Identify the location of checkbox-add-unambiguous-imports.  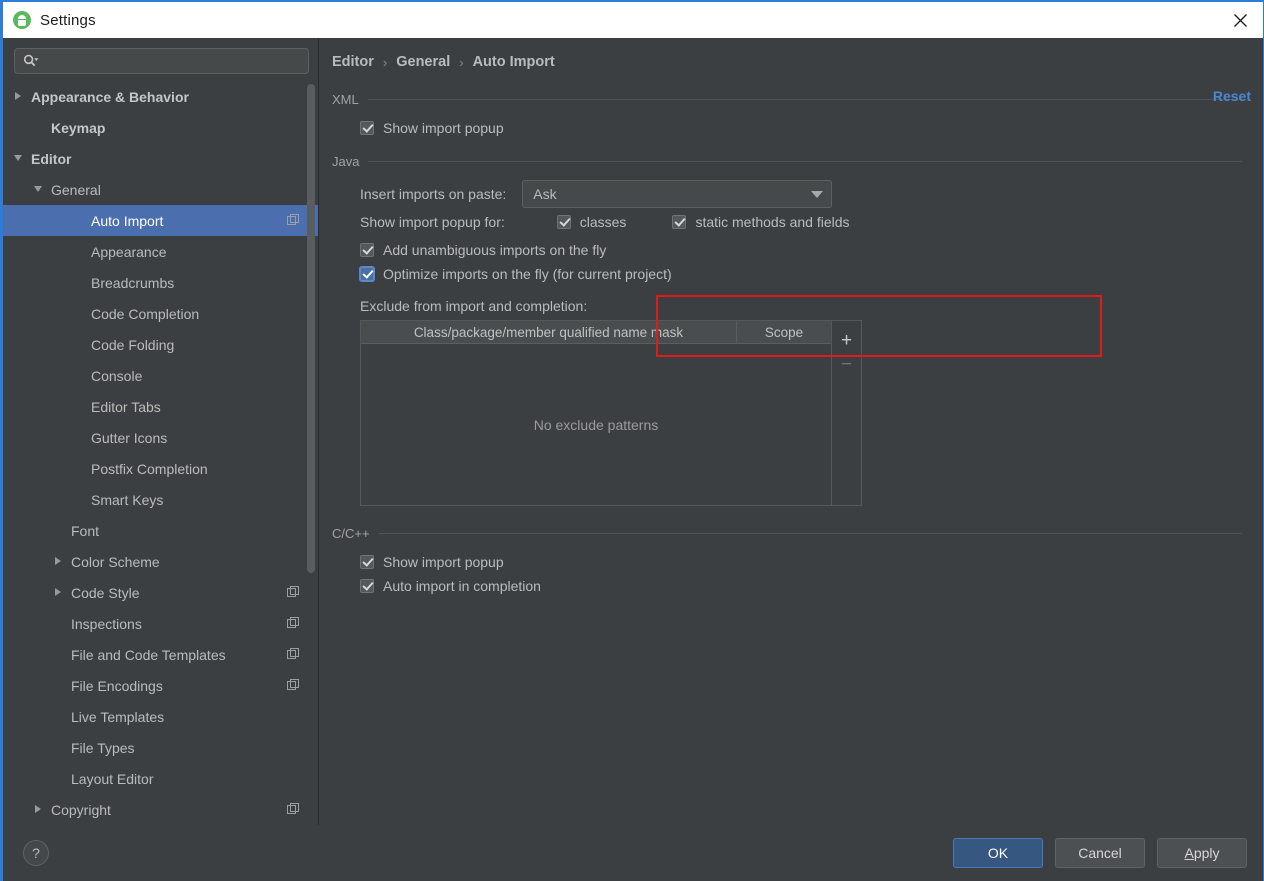
(367, 250).